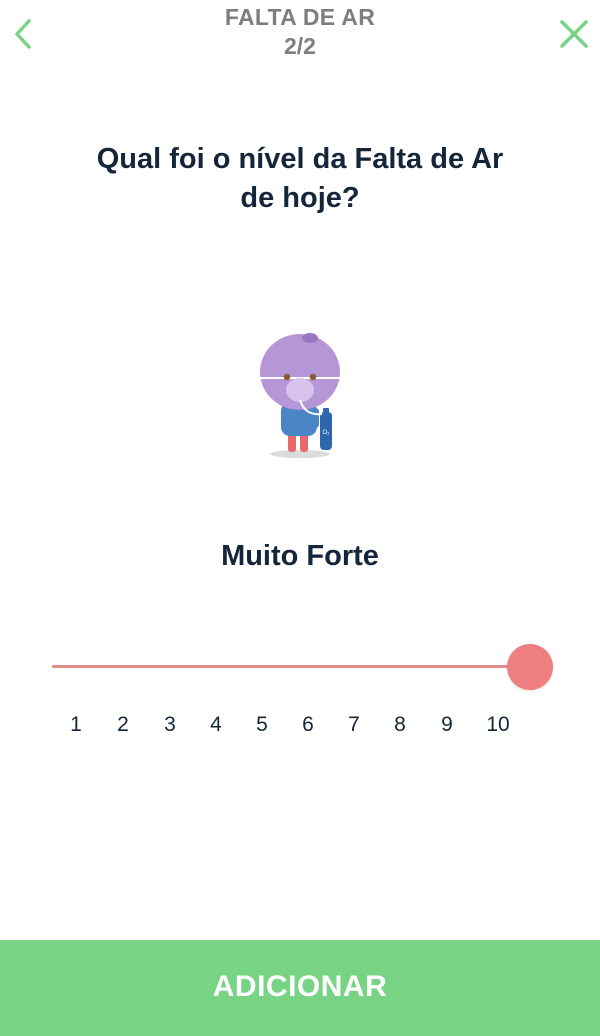  I want to click on add-button: ADICIONAR, so click(300, 988).